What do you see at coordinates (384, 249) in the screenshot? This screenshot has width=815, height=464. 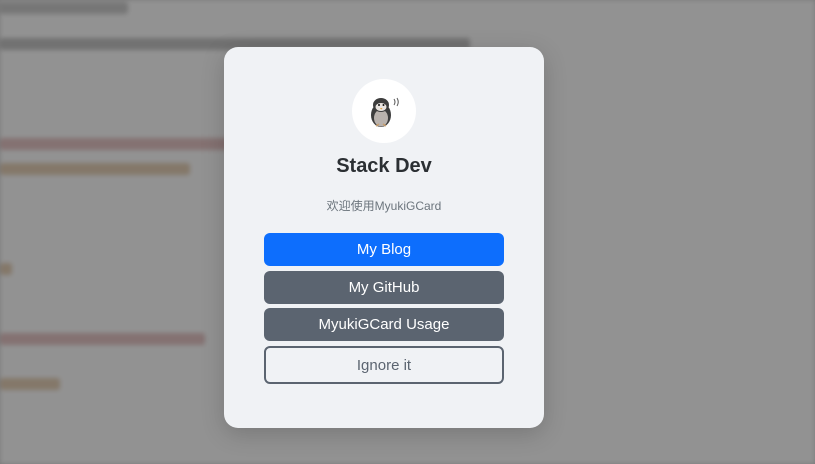 I see `my-blog-button: My Blog` at bounding box center [384, 249].